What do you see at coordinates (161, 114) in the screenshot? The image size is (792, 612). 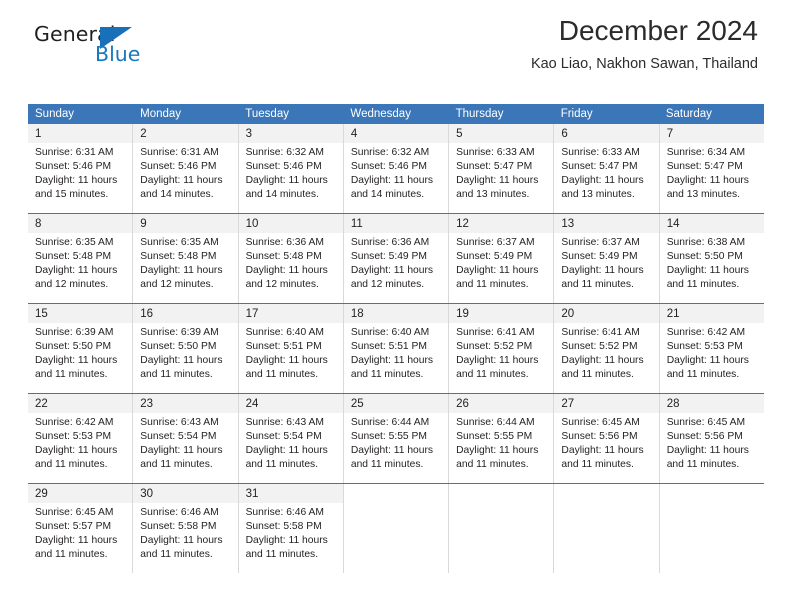 I see `weekday-header-monday: Monday` at bounding box center [161, 114].